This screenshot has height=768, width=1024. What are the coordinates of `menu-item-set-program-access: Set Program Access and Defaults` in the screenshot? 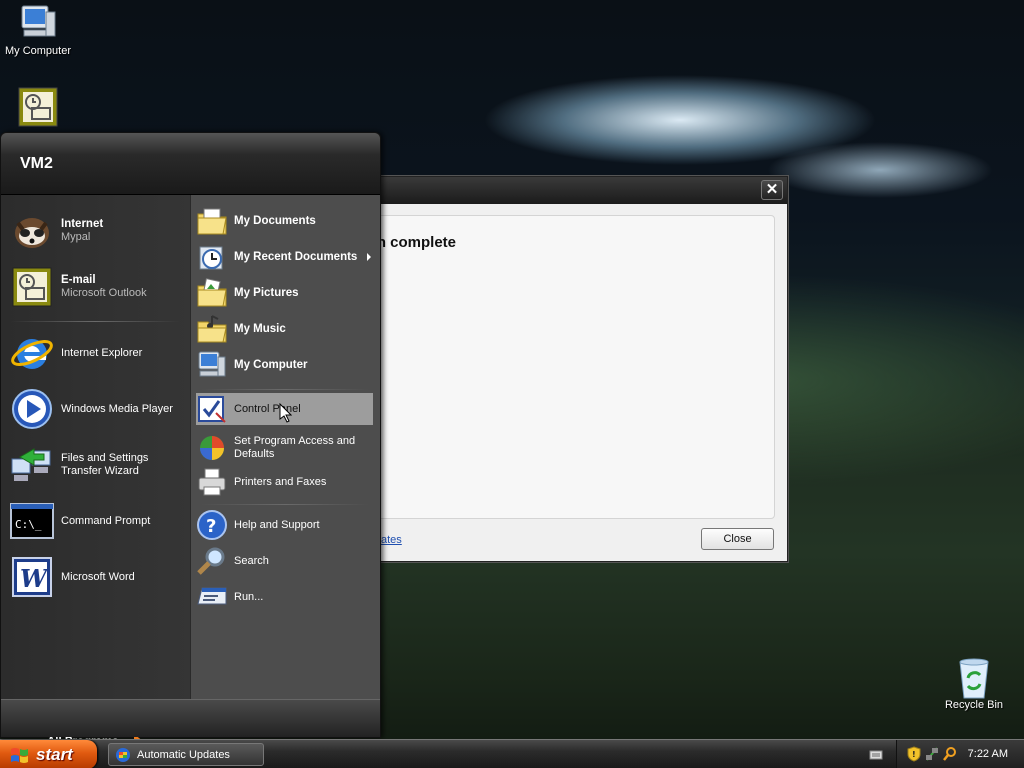 It's located at (284, 448).